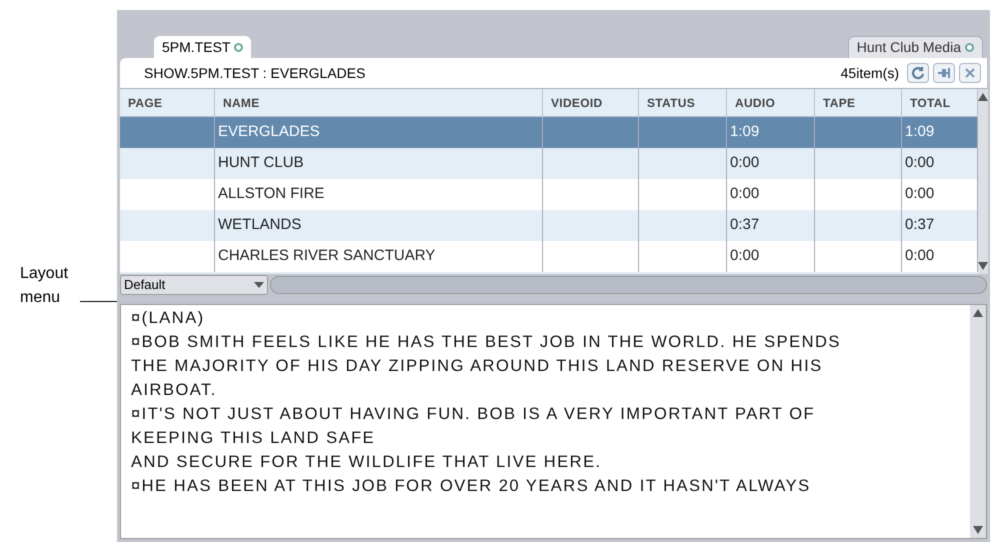 This screenshot has width=993, height=542. I want to click on table-cell-text: WETLANDS, so click(260, 225).